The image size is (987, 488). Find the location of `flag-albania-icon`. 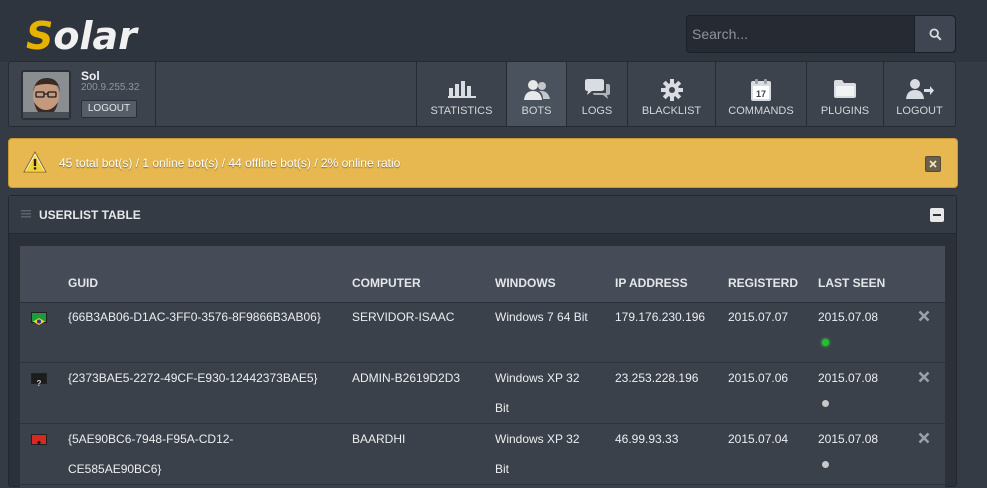

flag-albania-icon is located at coordinates (39, 440).